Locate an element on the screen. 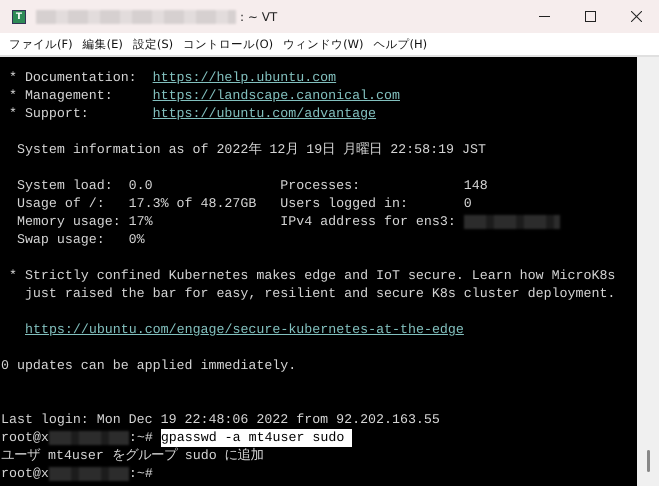 This screenshot has width=659, height=486. window-title: : ~ VT is located at coordinates (259, 17).